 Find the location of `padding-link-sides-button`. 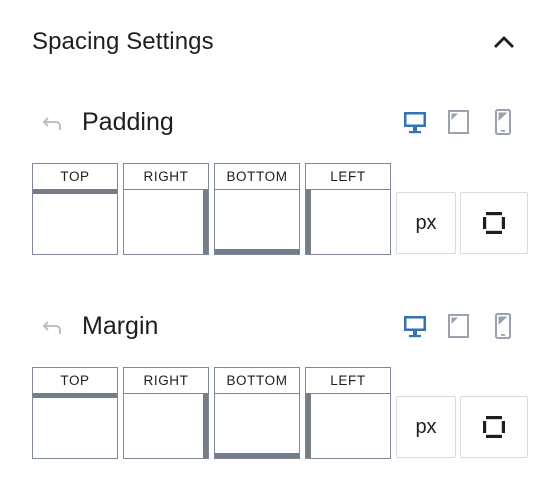

padding-link-sides-button is located at coordinates (494, 223).